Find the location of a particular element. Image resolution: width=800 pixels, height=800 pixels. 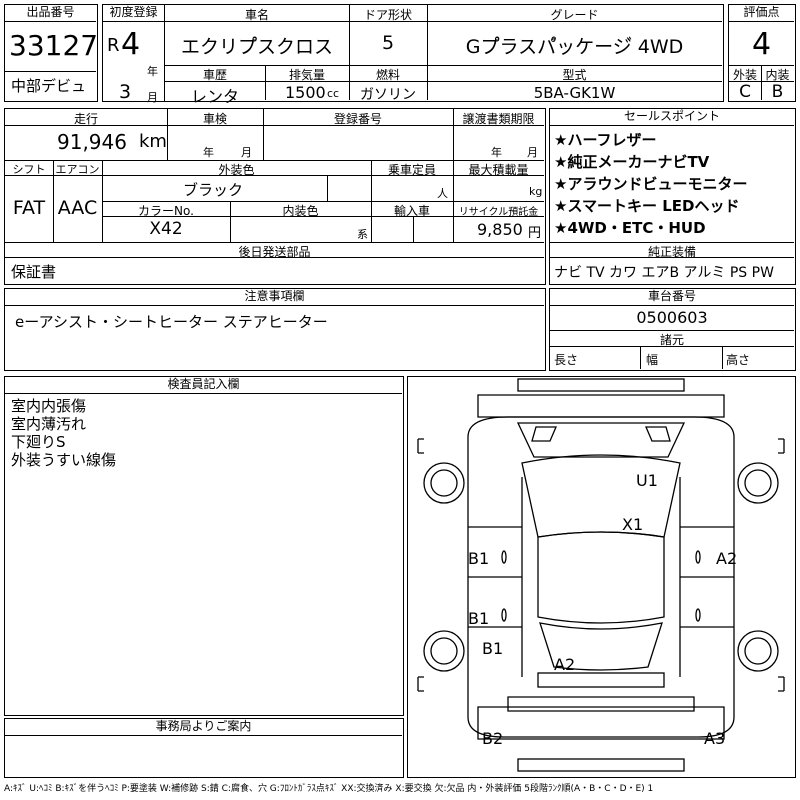

chassis-number: 0500603 is located at coordinates (672, 317).